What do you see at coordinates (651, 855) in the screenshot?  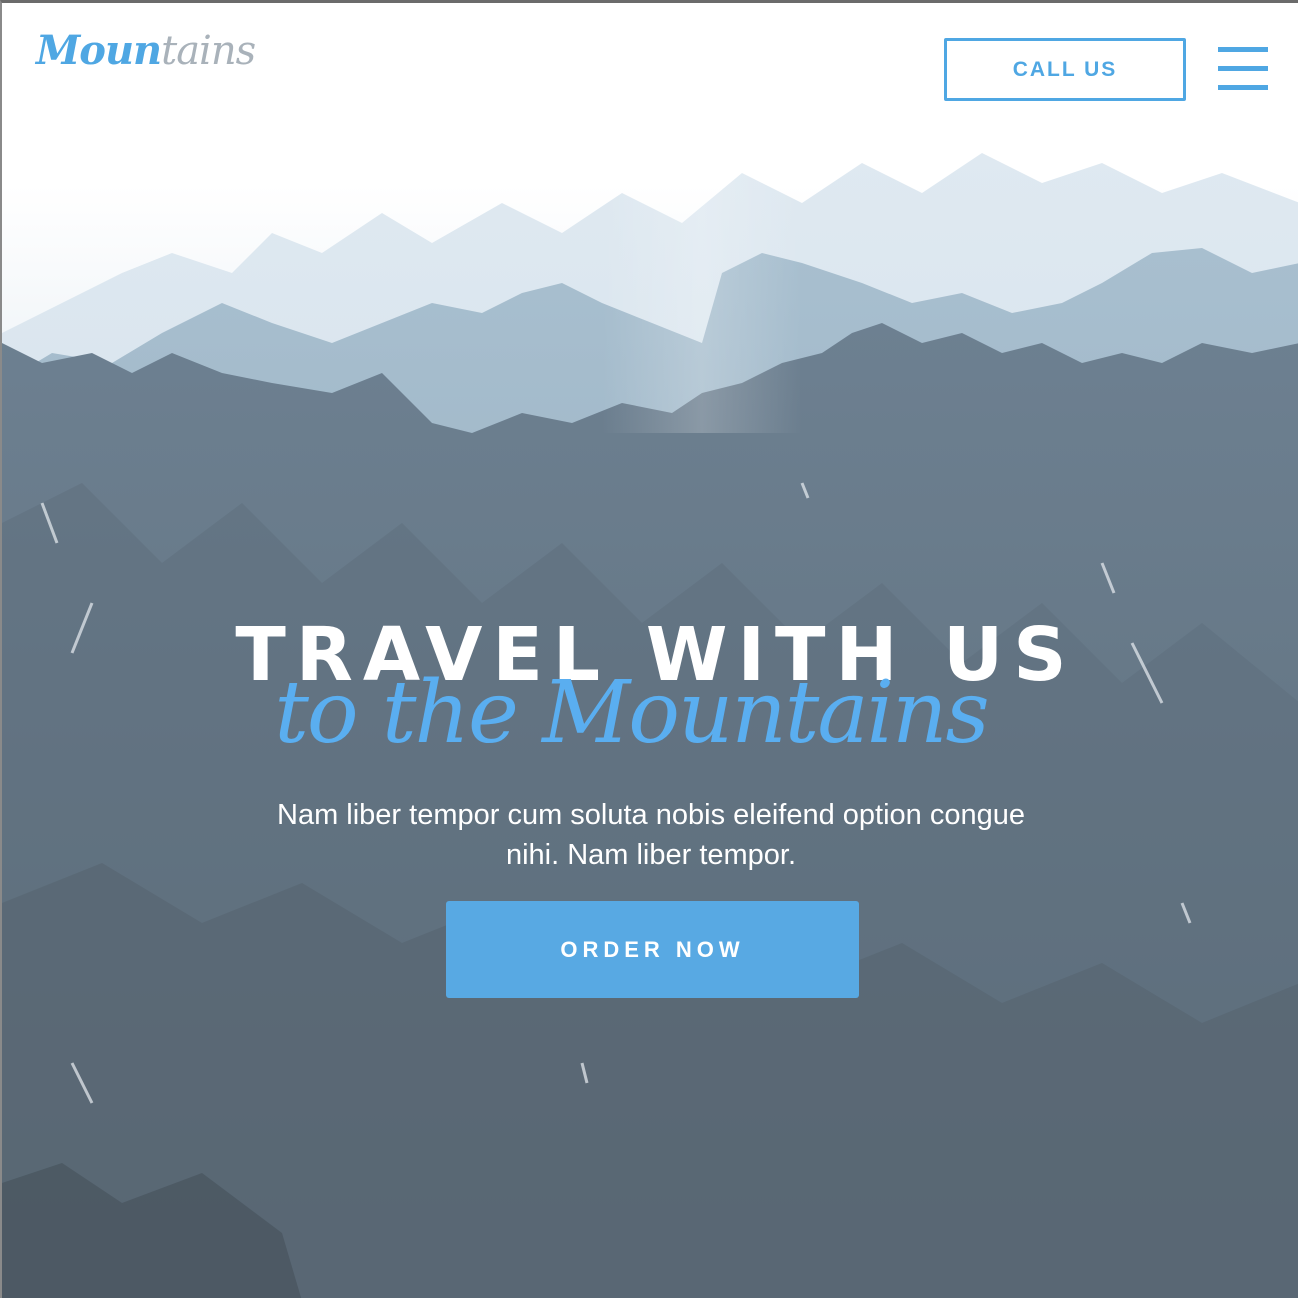 I see `hero-description-line: nihi. Nam liber tempor.` at bounding box center [651, 855].